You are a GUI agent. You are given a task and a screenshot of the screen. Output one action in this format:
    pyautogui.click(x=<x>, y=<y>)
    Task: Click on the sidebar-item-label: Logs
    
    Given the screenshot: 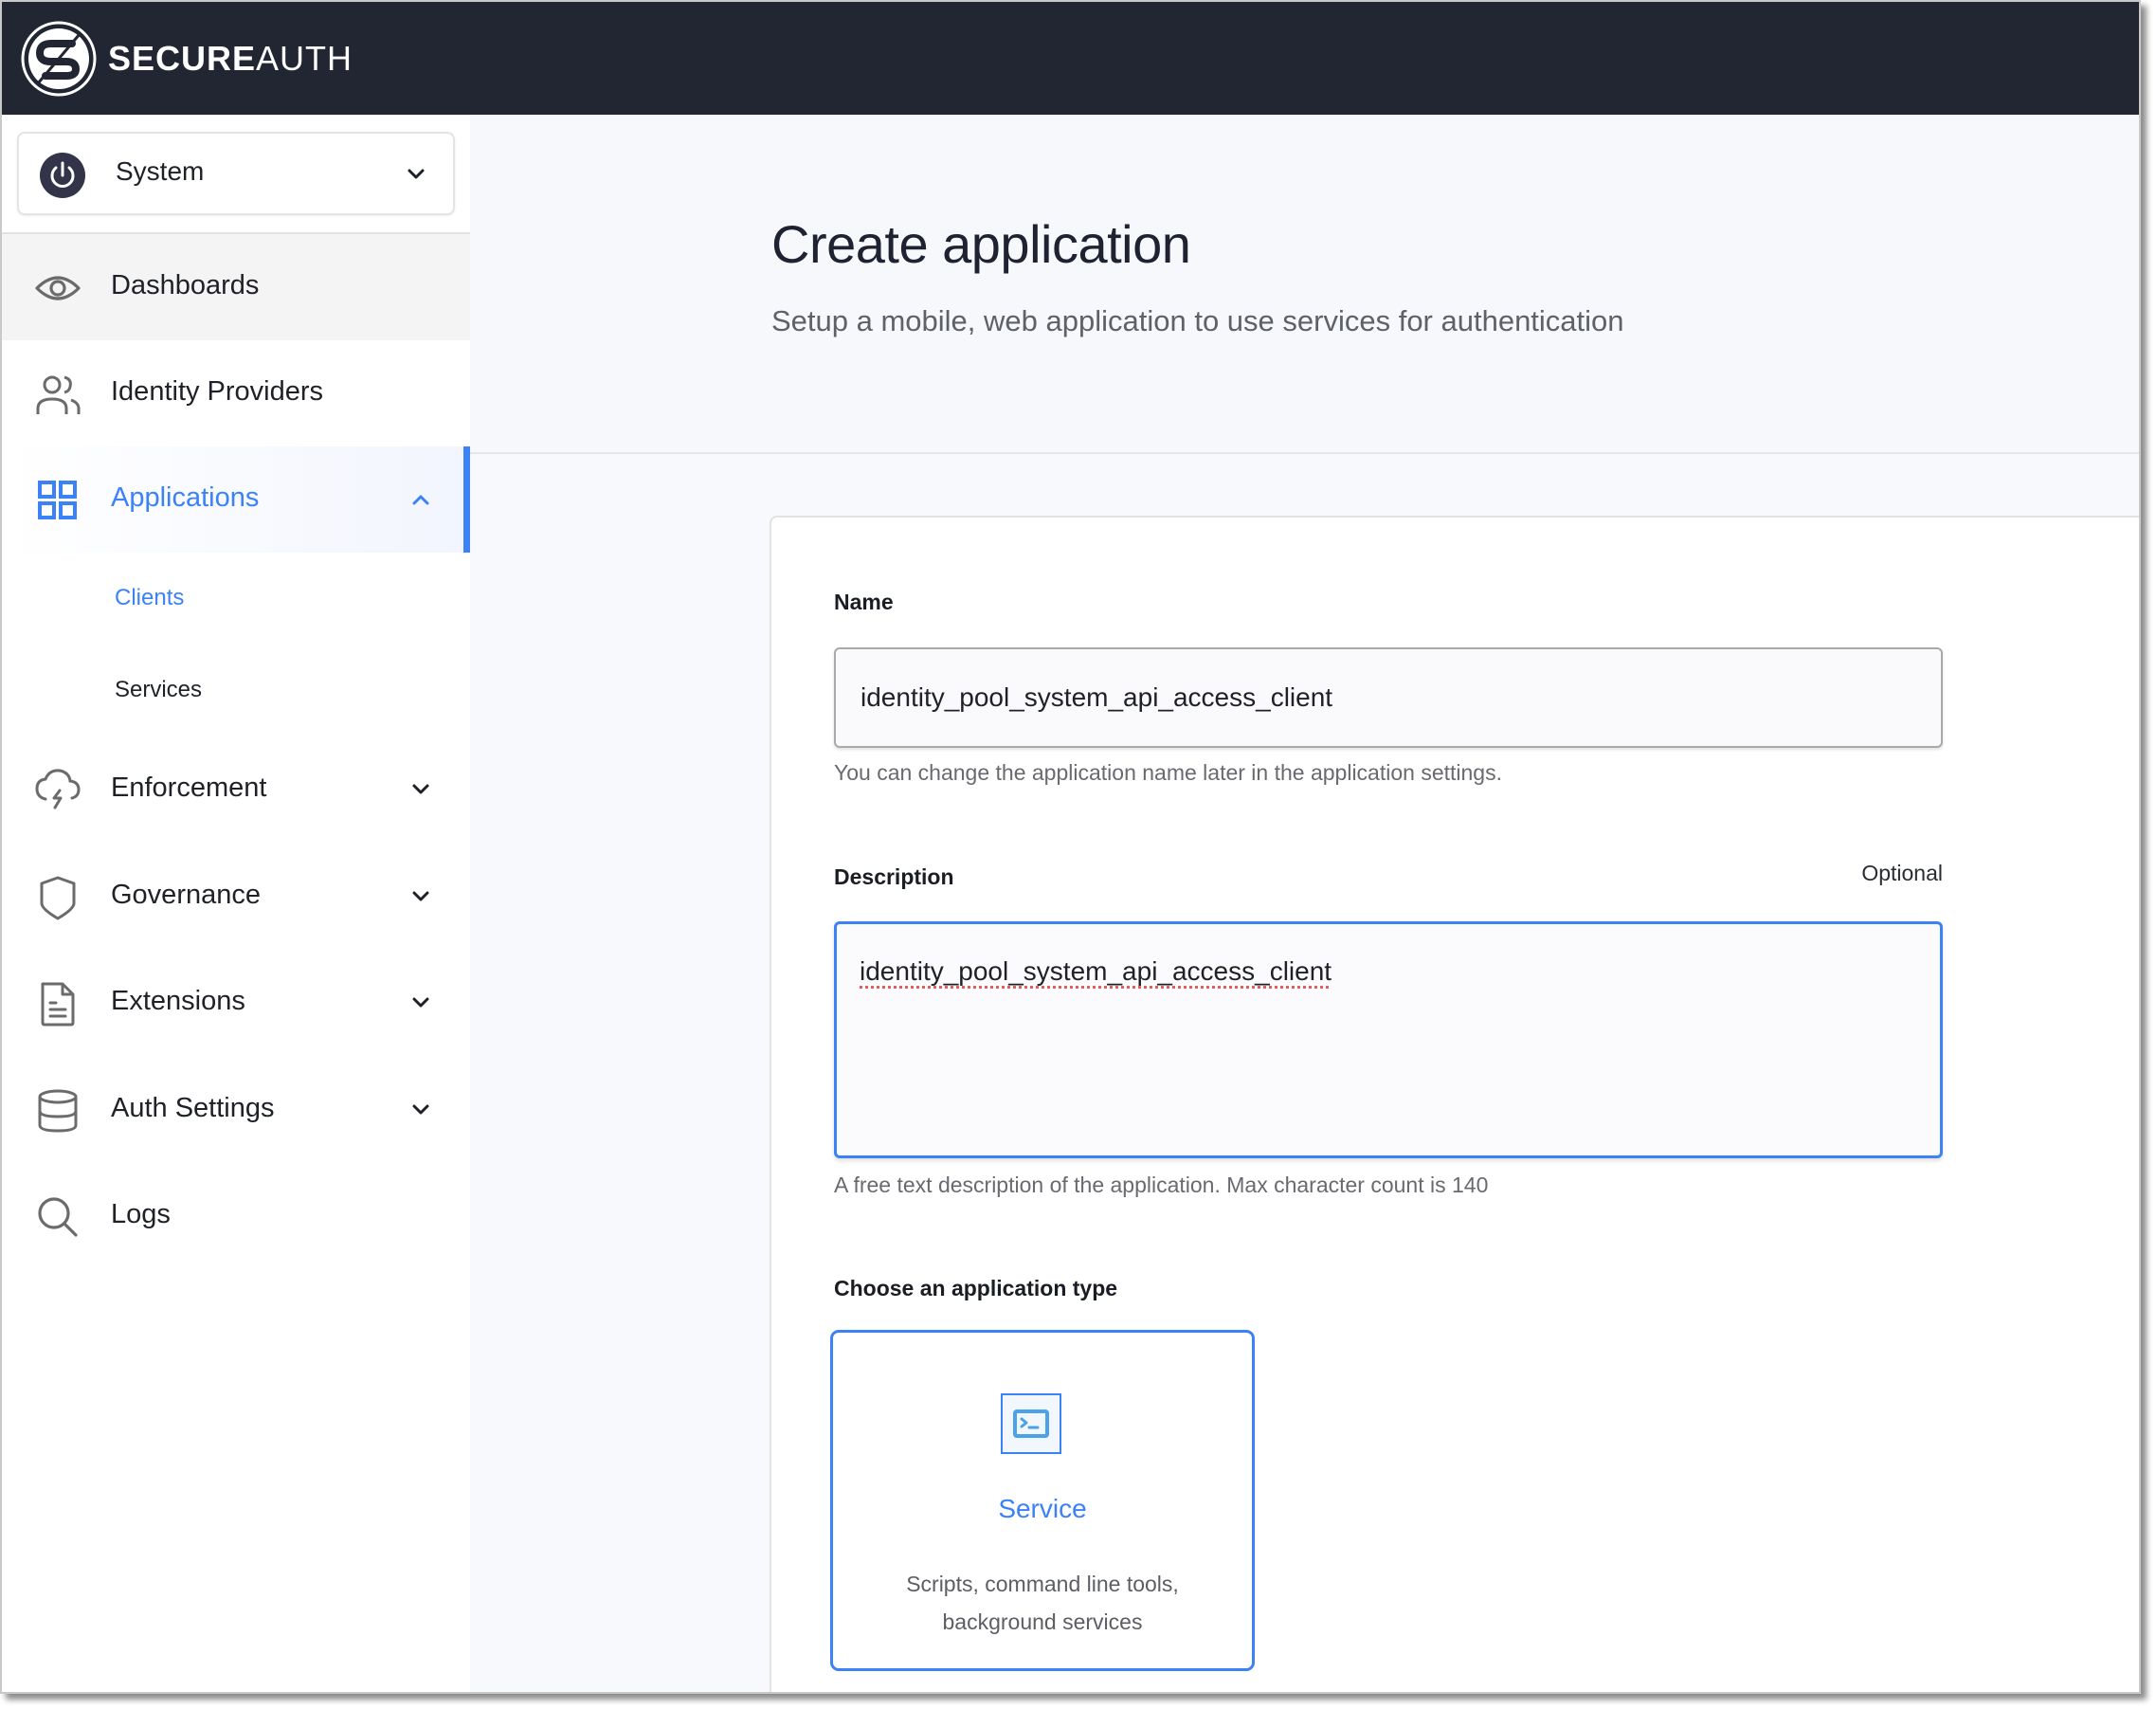 What is the action you would take?
    pyautogui.click(x=141, y=1214)
    